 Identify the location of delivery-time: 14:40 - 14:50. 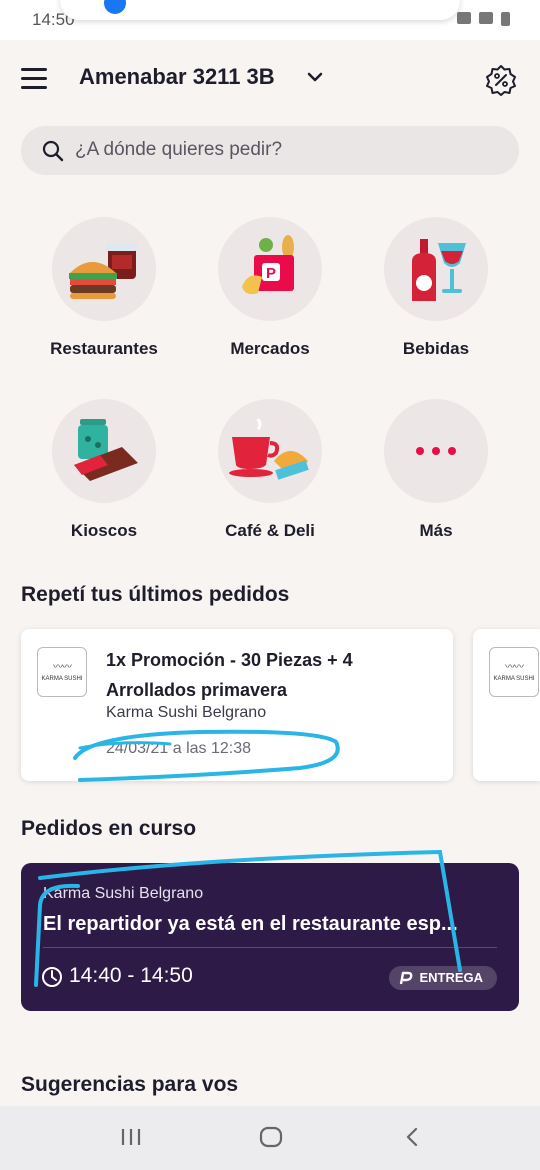
(131, 975).